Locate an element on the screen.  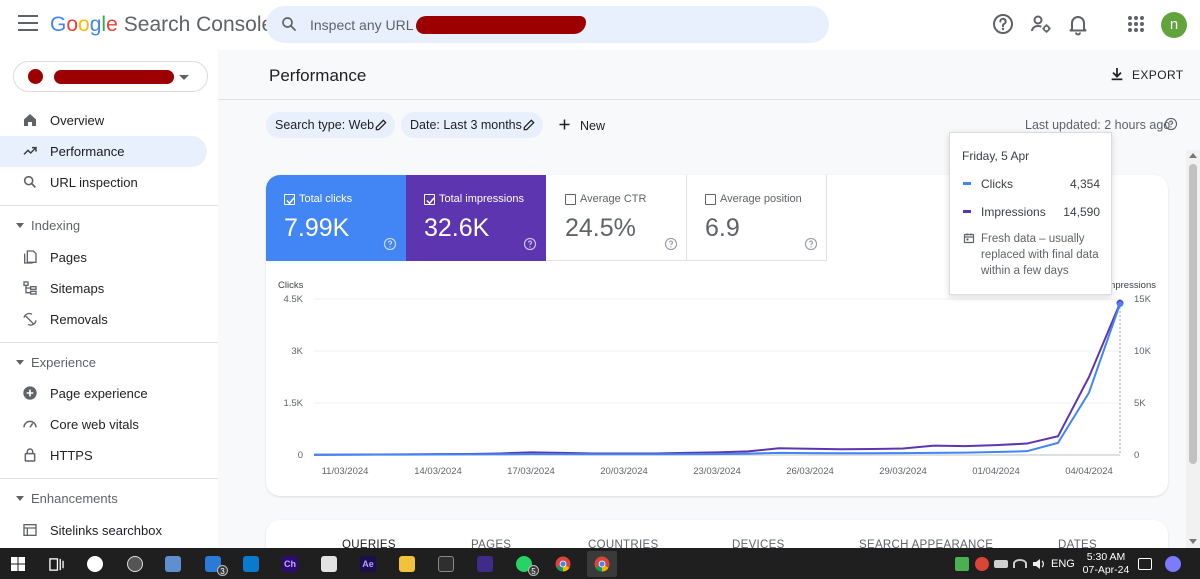
sidebar-item-label: URL inspection is located at coordinates (94, 182).